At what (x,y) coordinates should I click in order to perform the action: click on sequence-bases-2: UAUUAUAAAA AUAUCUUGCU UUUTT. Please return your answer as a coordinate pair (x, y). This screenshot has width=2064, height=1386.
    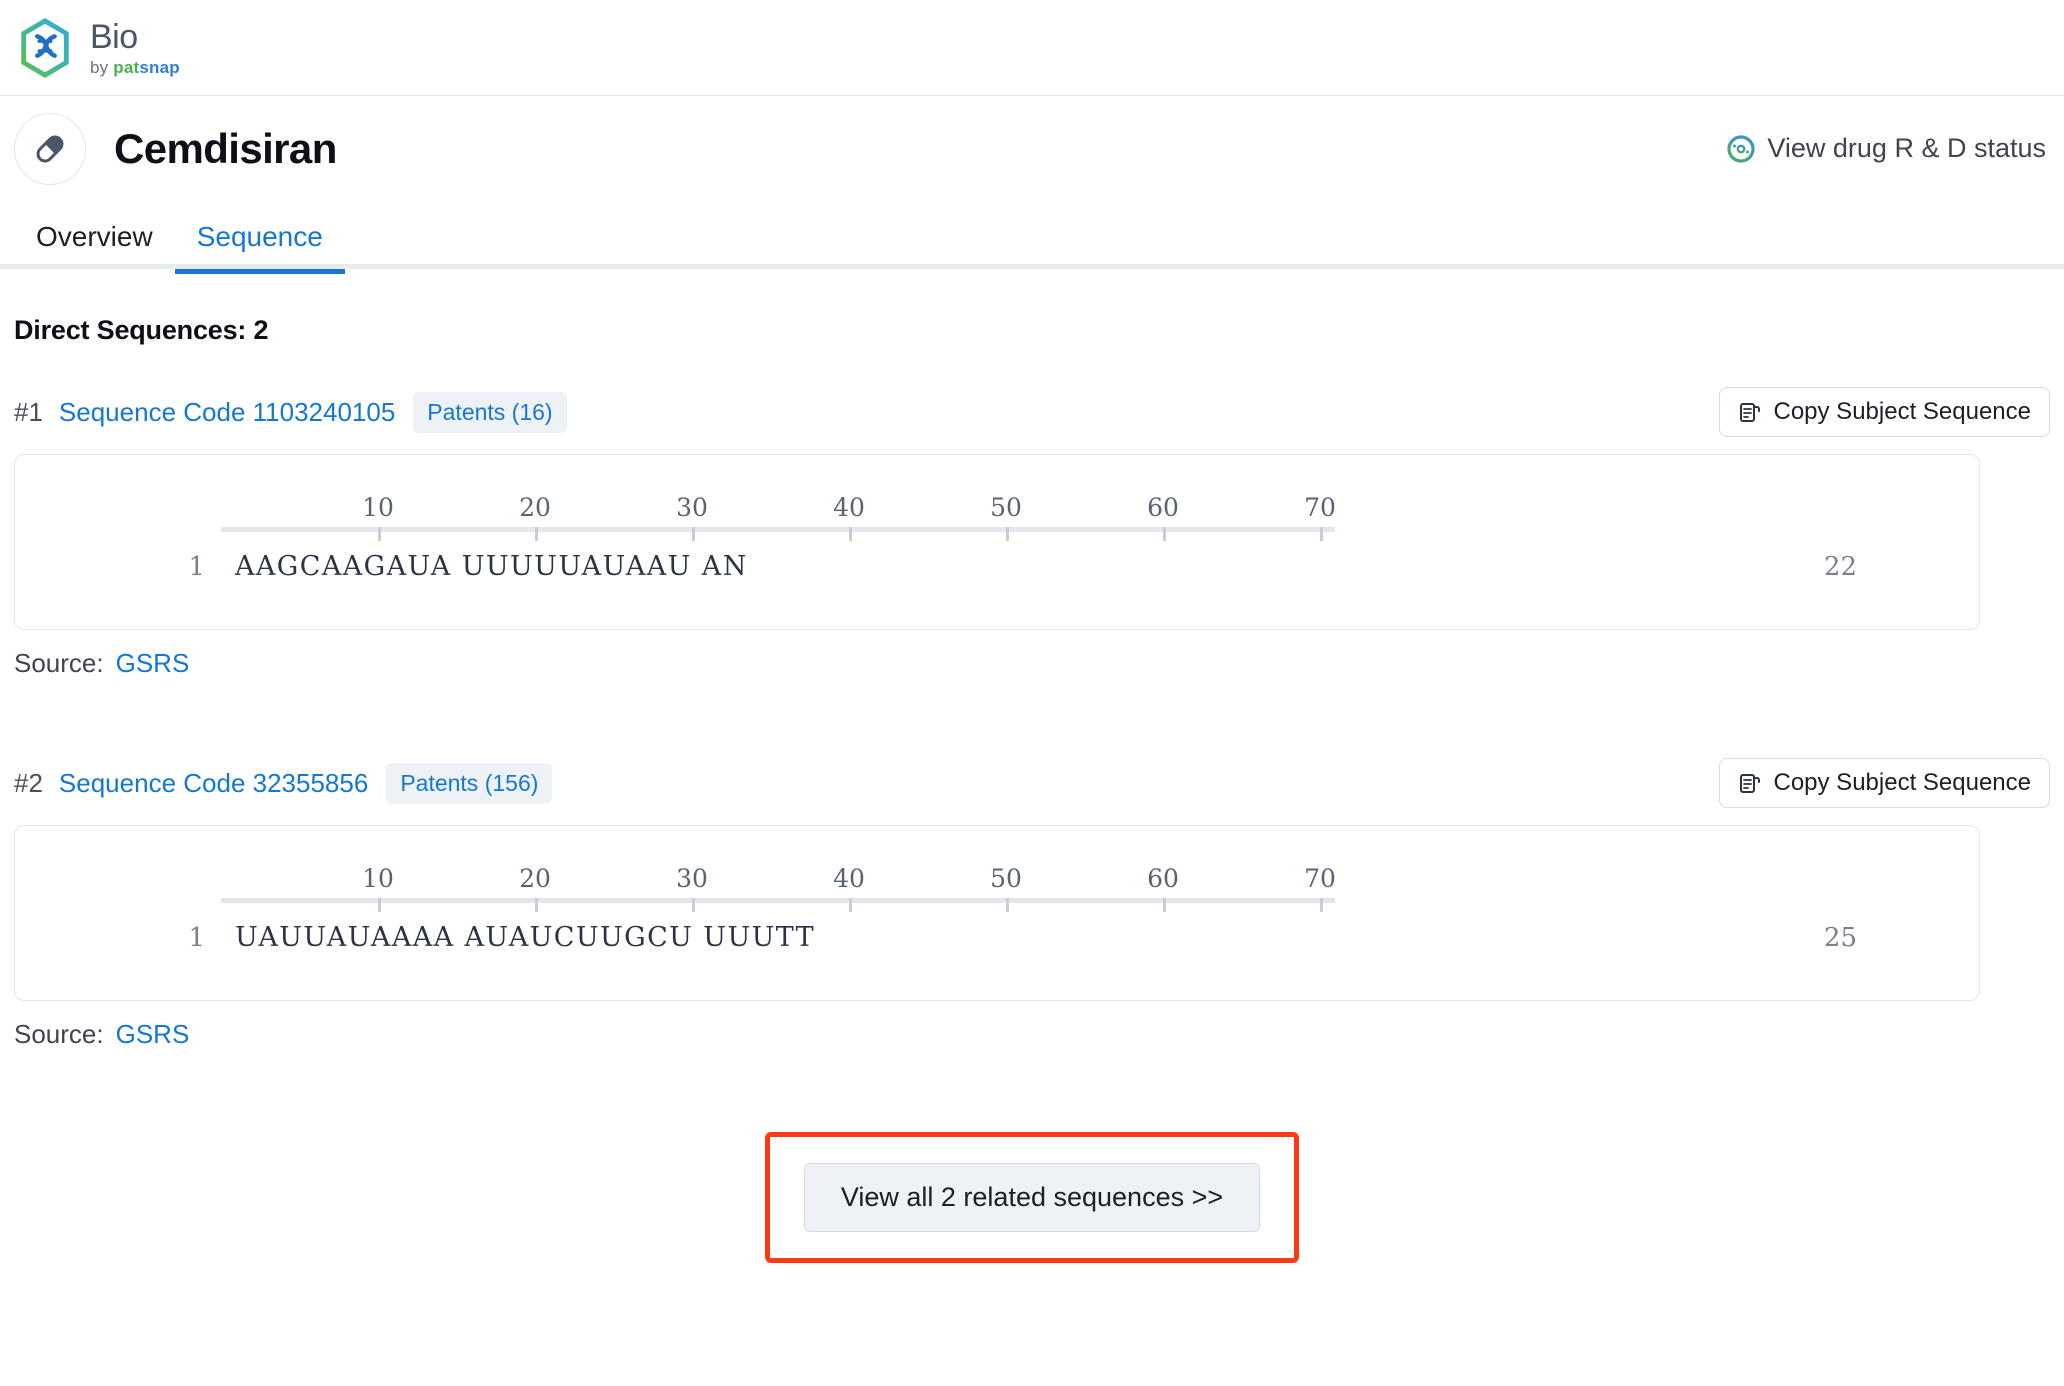
    Looking at the image, I should click on (525, 937).